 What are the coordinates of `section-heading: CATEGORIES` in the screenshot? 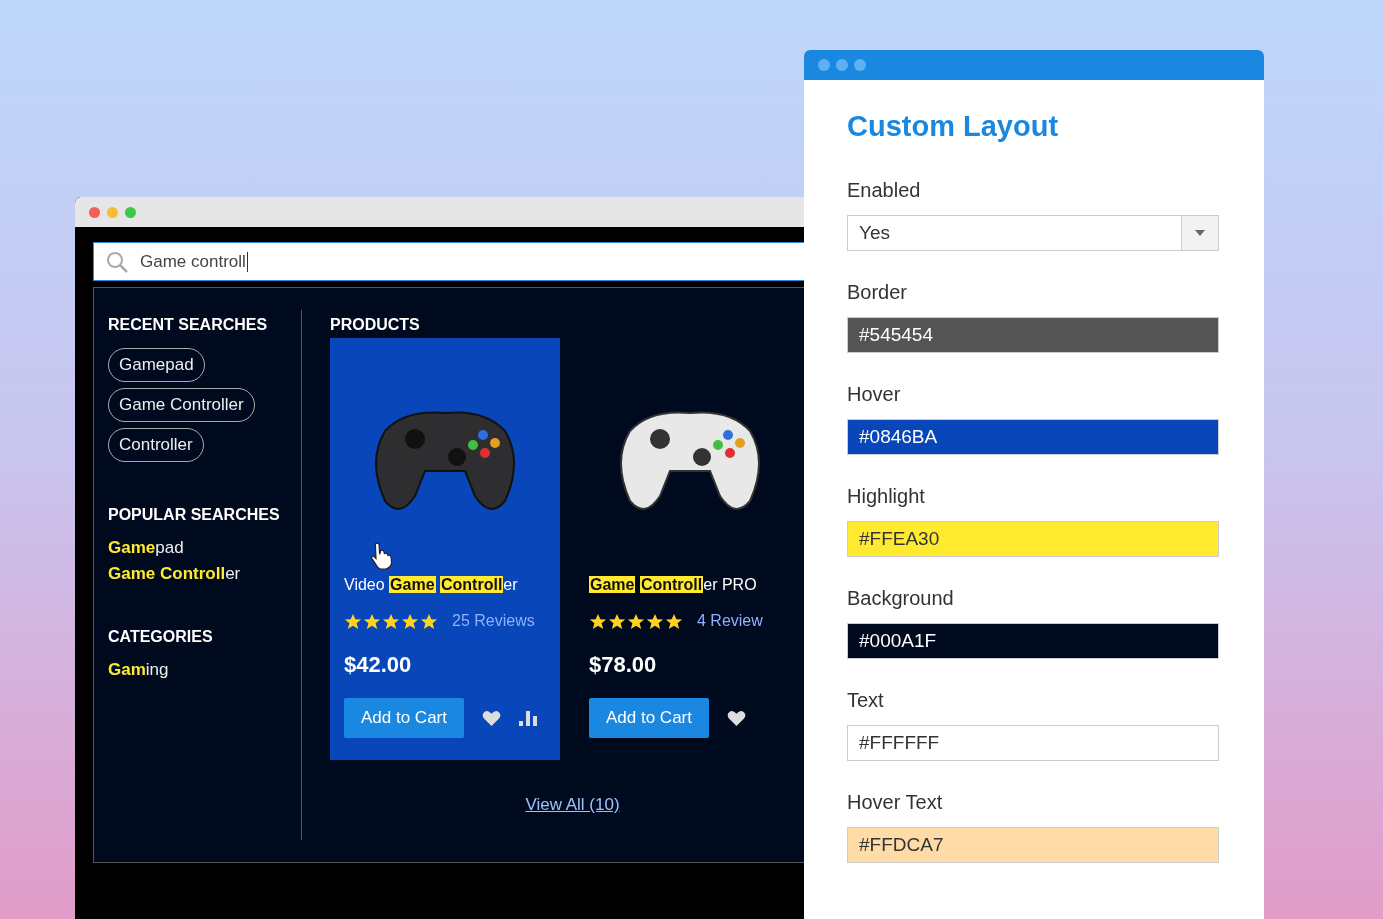 It's located at (161, 637).